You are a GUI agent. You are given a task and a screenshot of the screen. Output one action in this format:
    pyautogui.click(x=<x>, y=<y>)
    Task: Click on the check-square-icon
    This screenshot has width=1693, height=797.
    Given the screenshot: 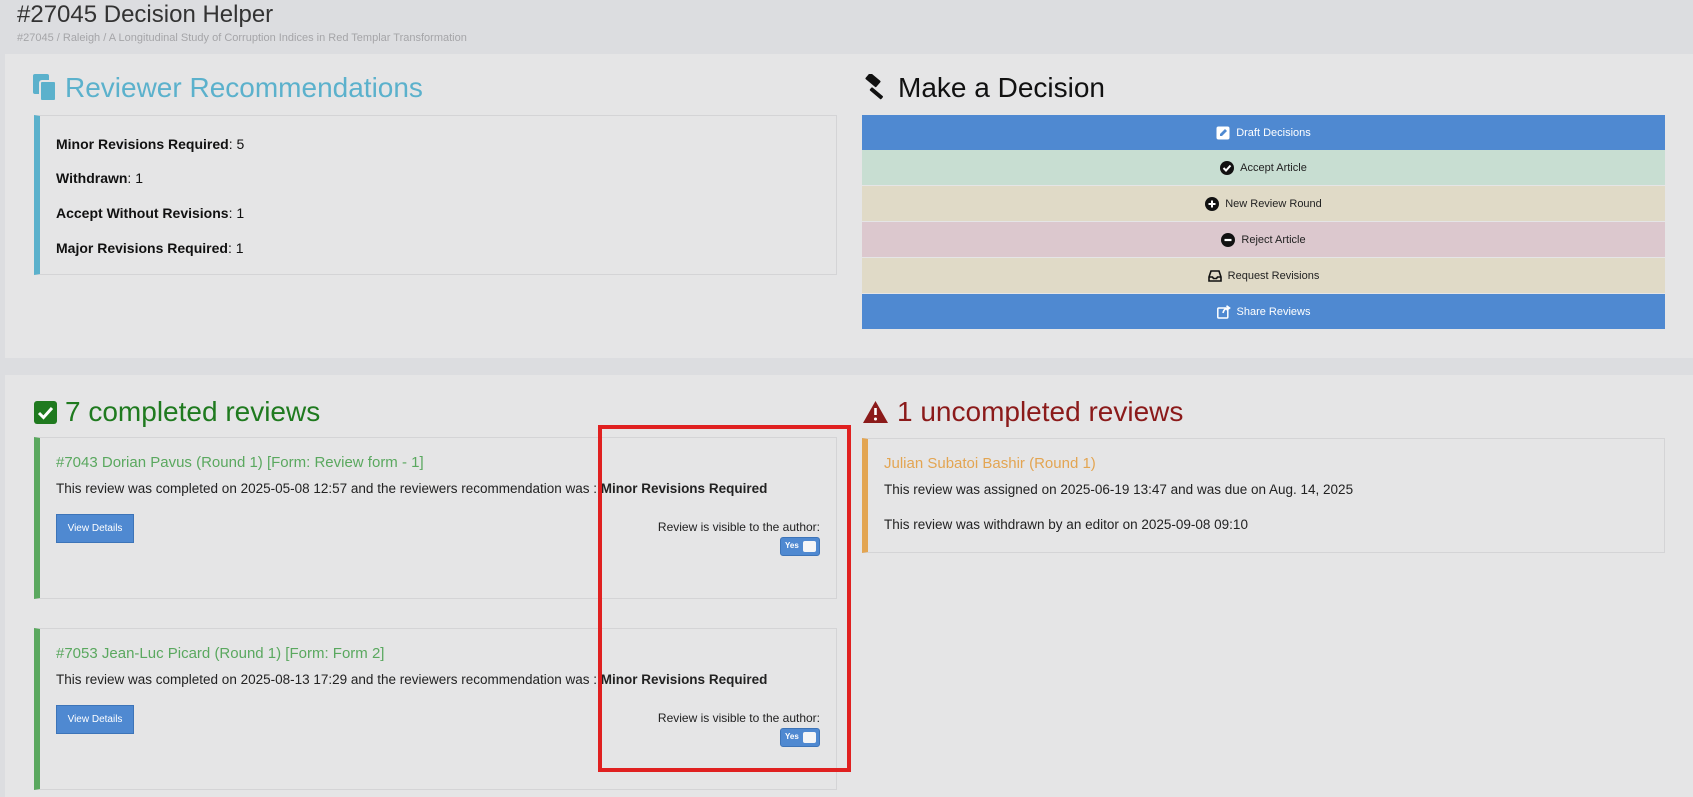 What is the action you would take?
    pyautogui.click(x=45, y=412)
    